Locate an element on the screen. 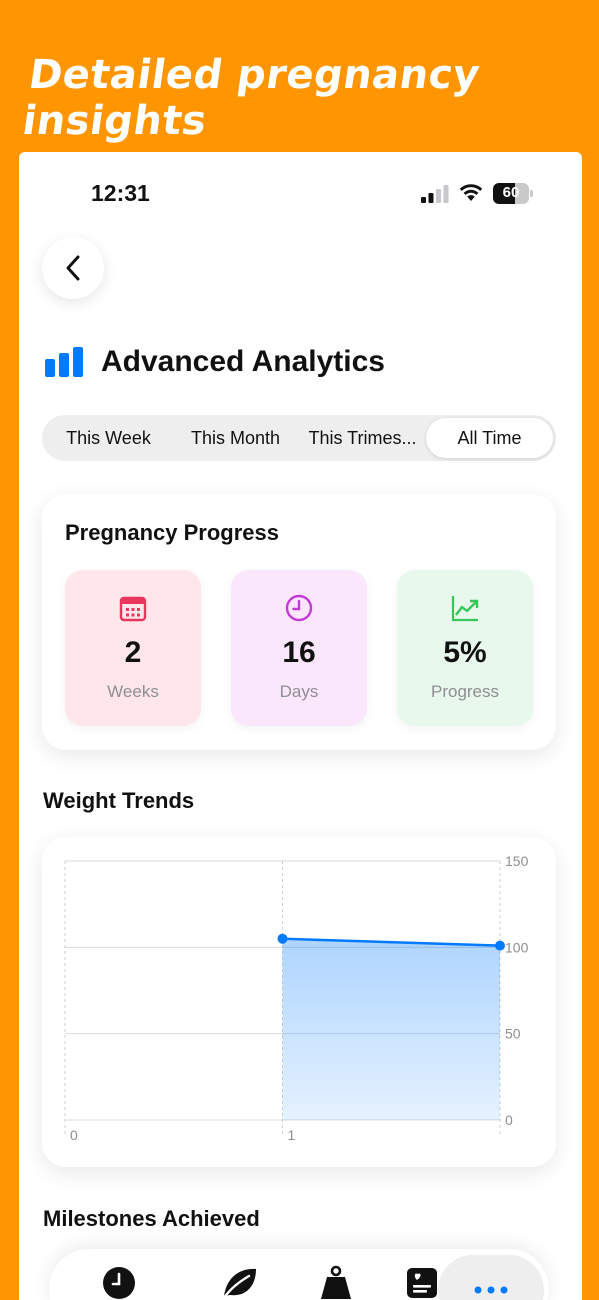 This screenshot has height=1300, width=599. stat-tile-days: 16 Days is located at coordinates (299, 648).